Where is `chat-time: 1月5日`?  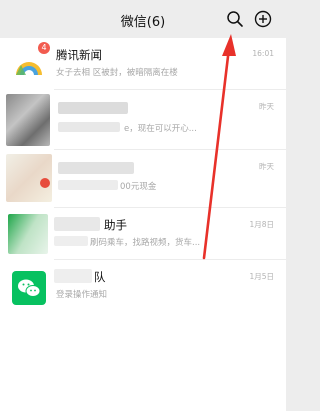
chat-time: 1月5日 is located at coordinates (261, 276).